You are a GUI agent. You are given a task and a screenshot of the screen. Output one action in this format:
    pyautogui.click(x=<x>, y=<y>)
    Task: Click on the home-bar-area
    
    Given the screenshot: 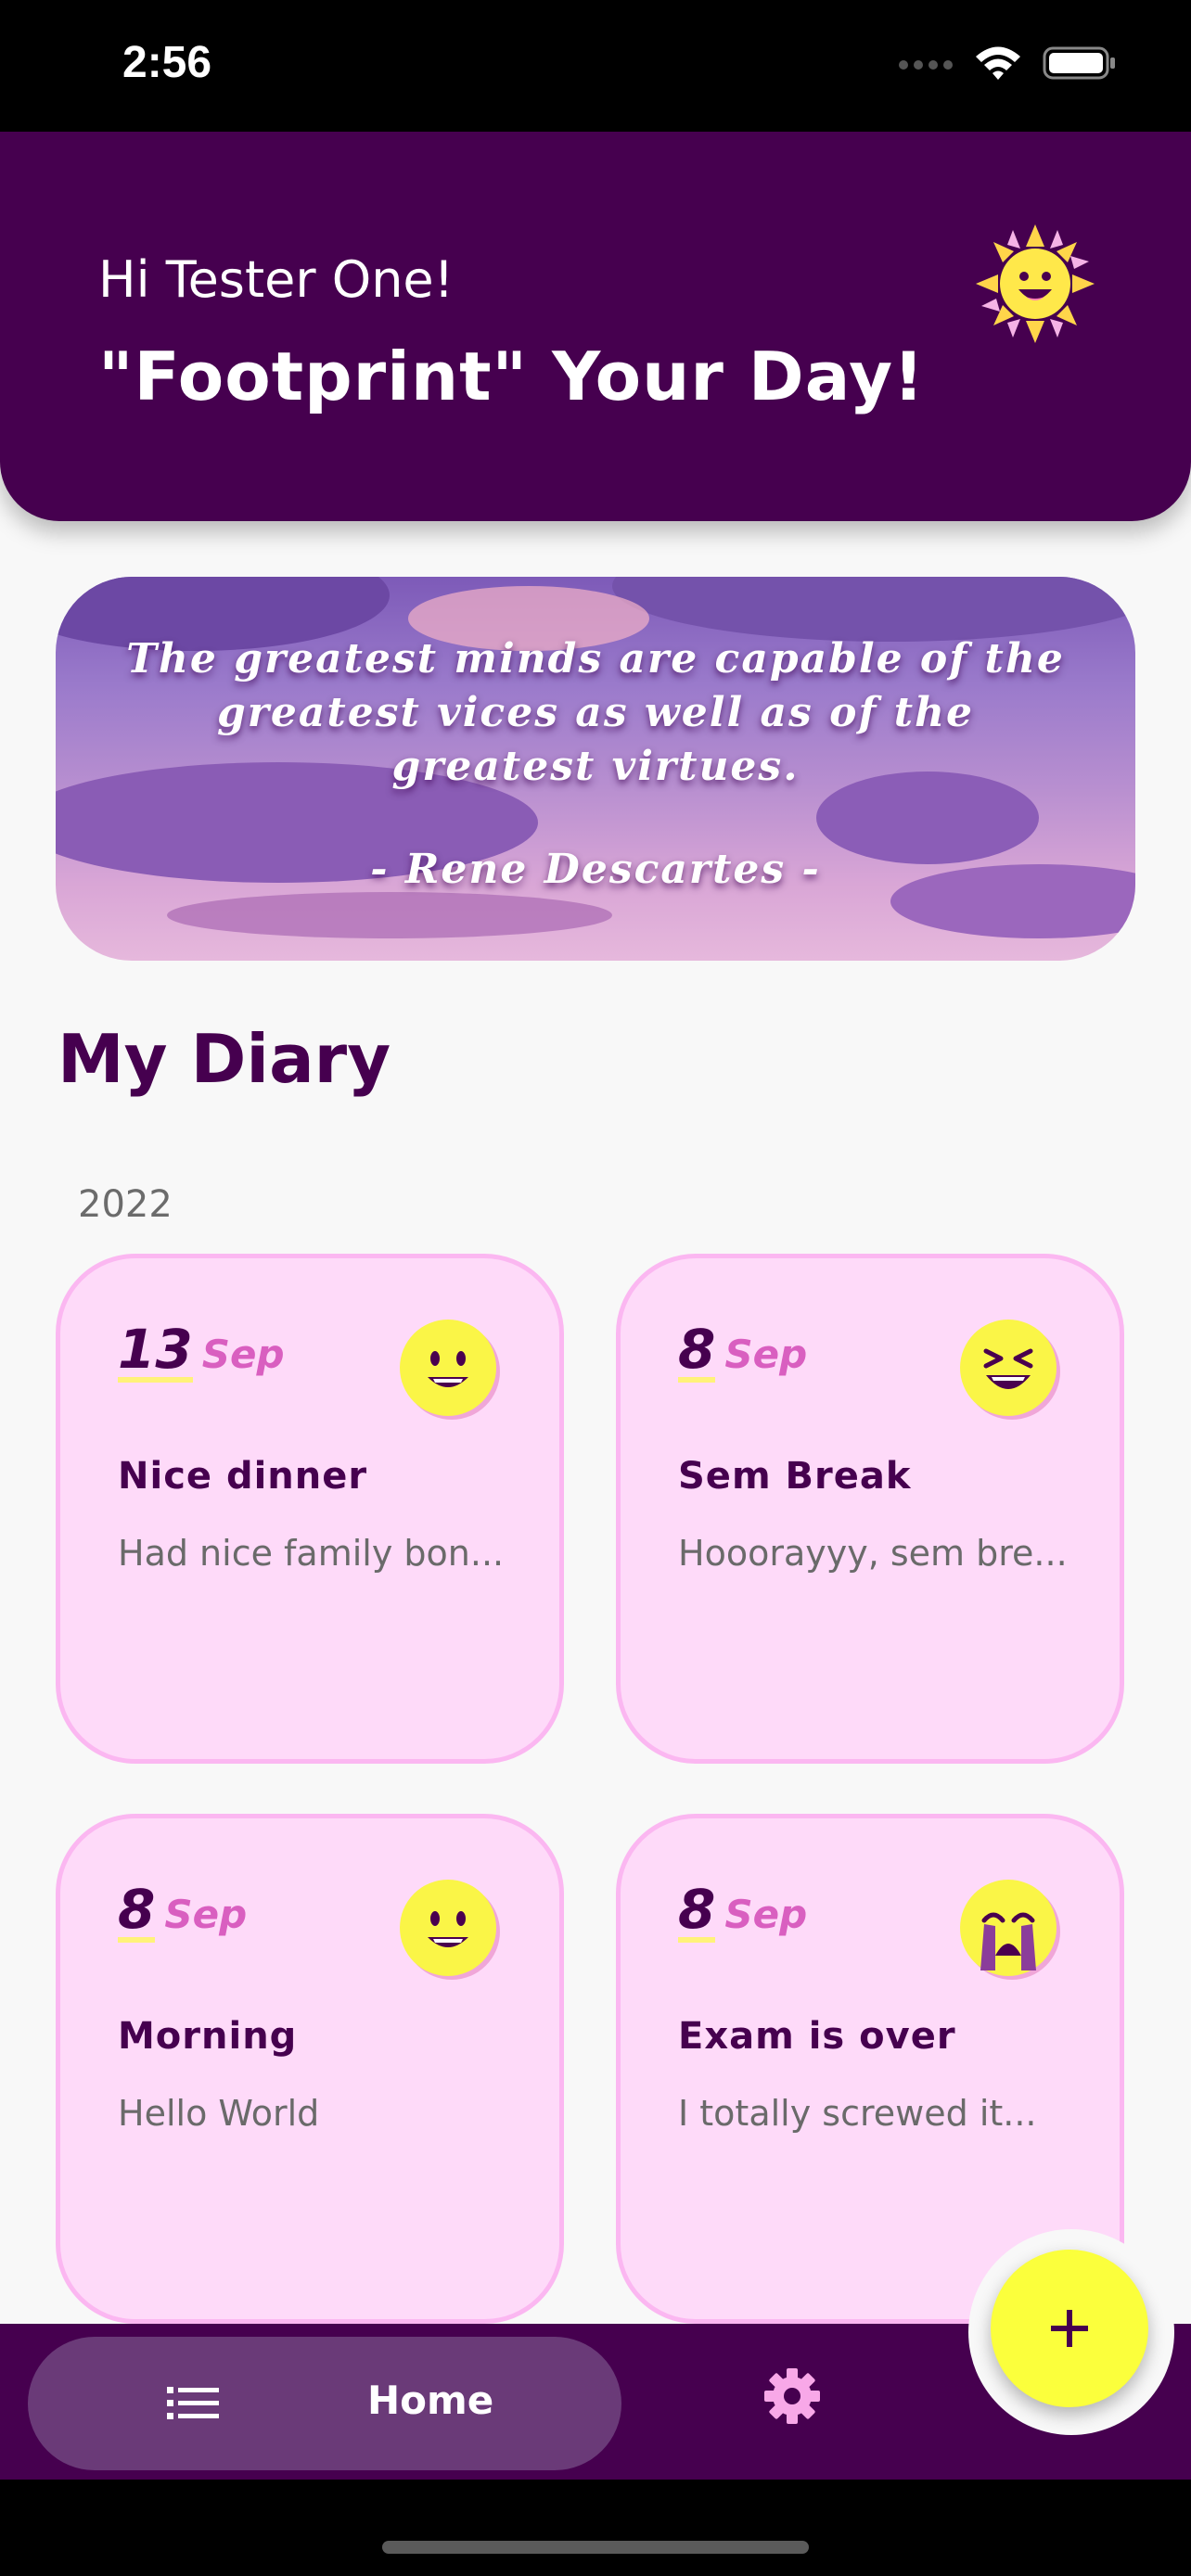 What is the action you would take?
    pyautogui.click(x=595, y=2528)
    